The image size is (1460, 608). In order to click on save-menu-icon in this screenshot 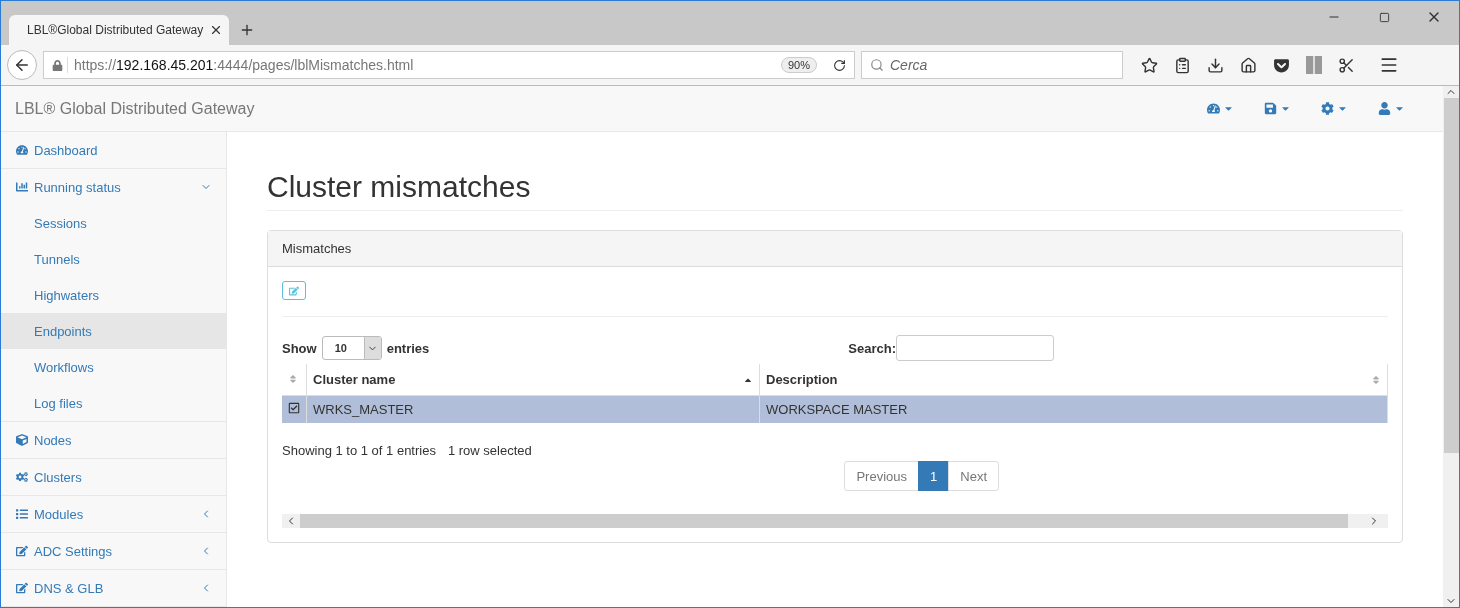, I will do `click(1277, 108)`.